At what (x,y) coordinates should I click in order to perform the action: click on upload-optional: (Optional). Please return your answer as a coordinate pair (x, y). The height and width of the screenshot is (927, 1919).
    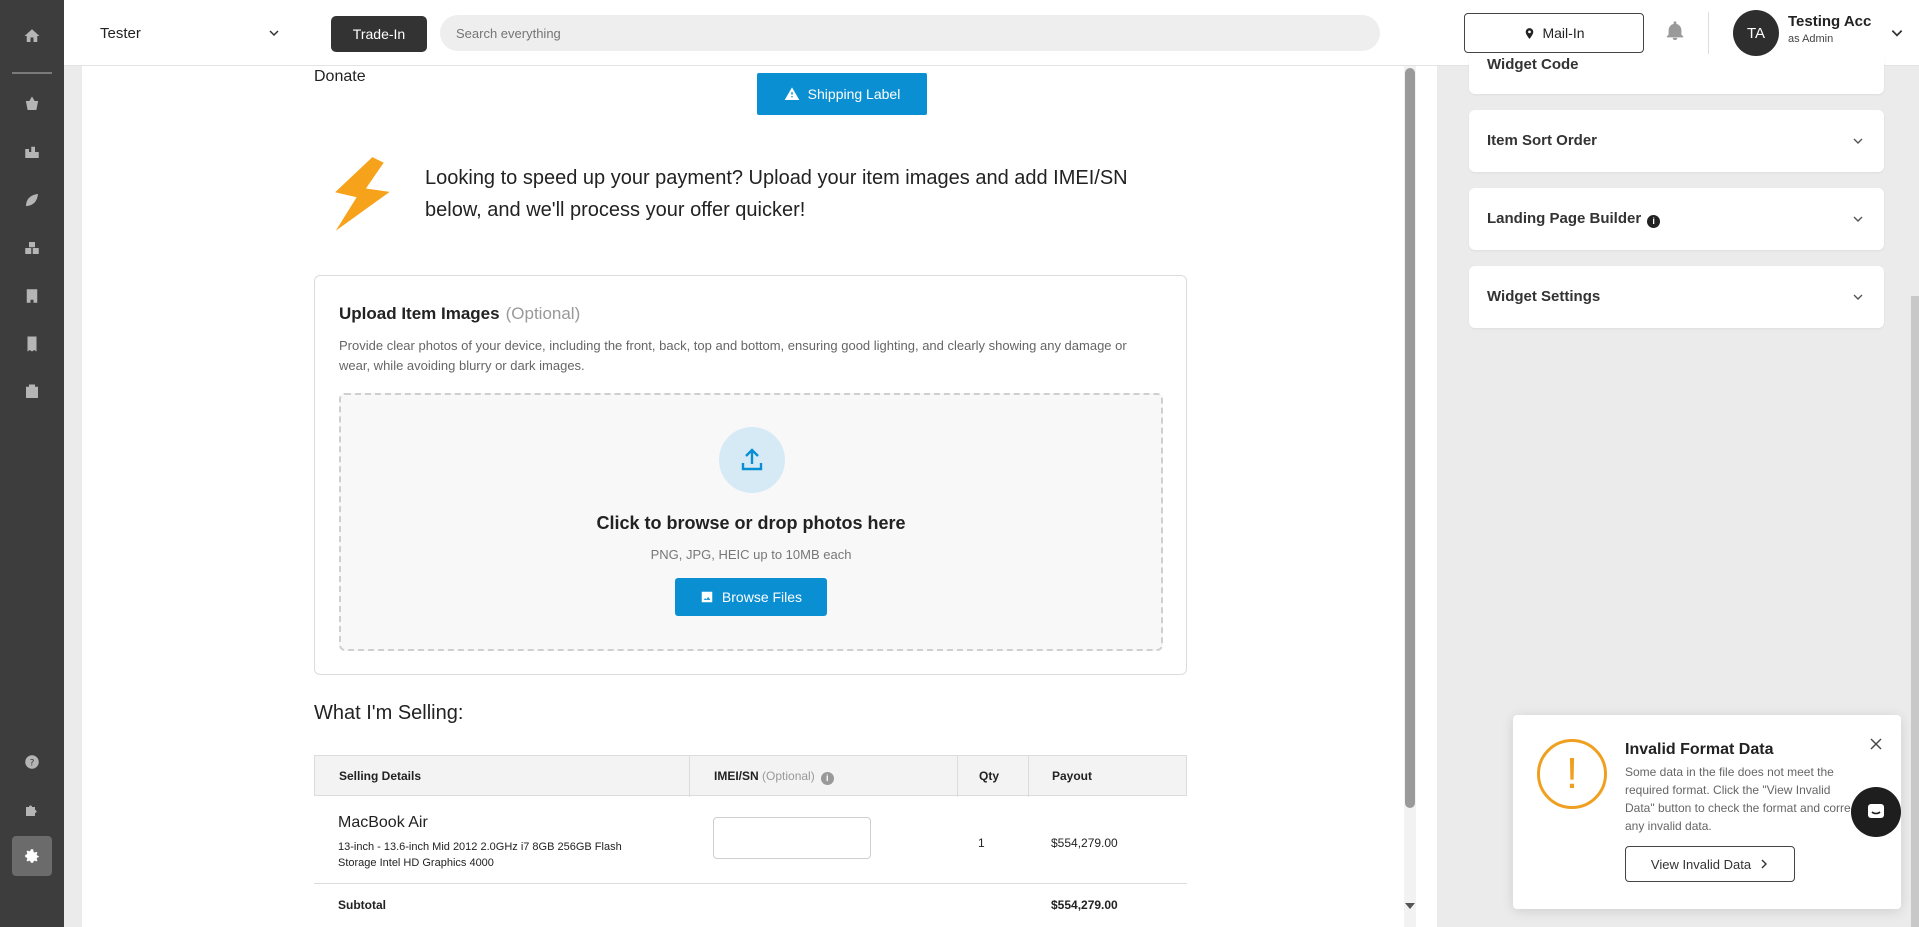
    Looking at the image, I should click on (543, 313).